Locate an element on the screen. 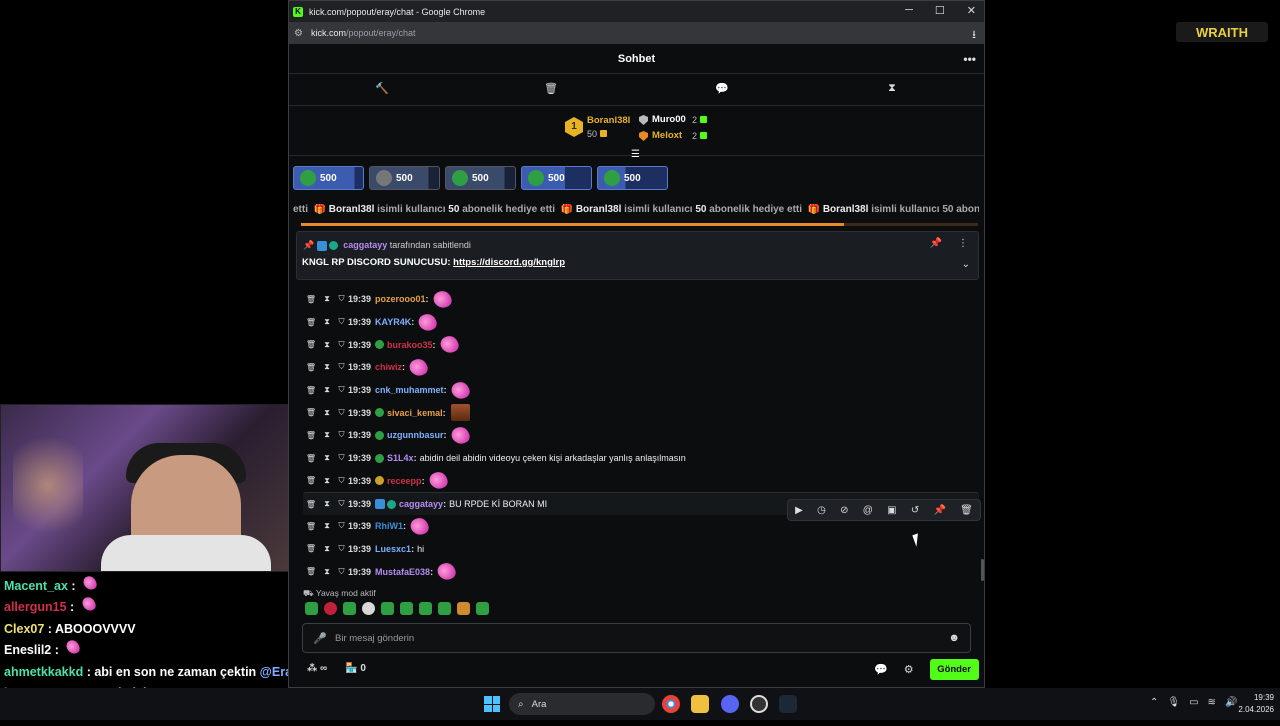 The image size is (1280, 726). kebab-menu-icon: ⋮ is located at coordinates (963, 243).